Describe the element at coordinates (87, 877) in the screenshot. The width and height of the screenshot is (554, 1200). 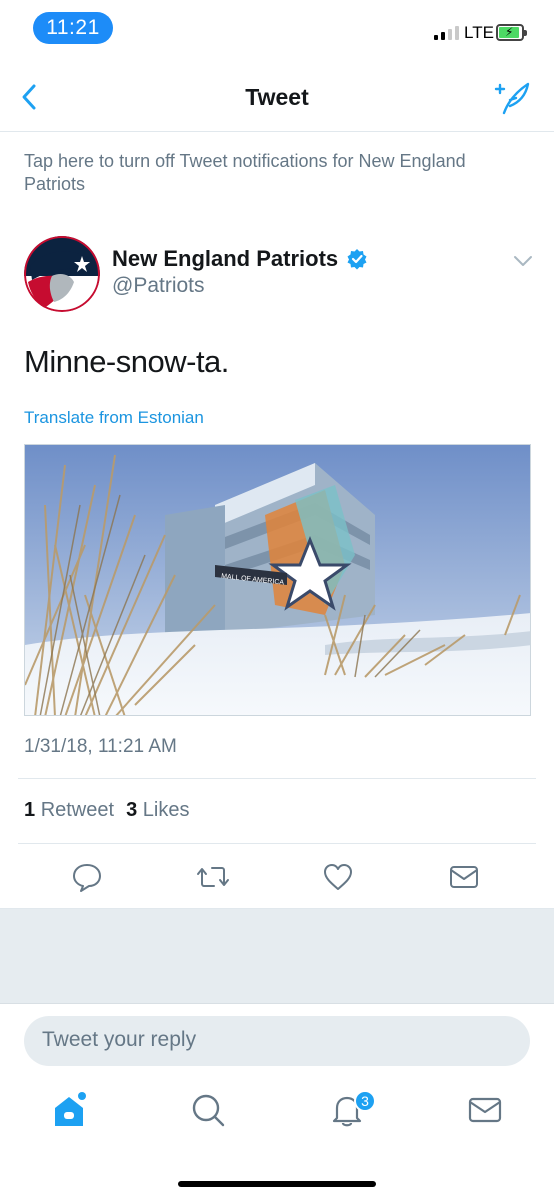
I see `reply-icon` at that location.